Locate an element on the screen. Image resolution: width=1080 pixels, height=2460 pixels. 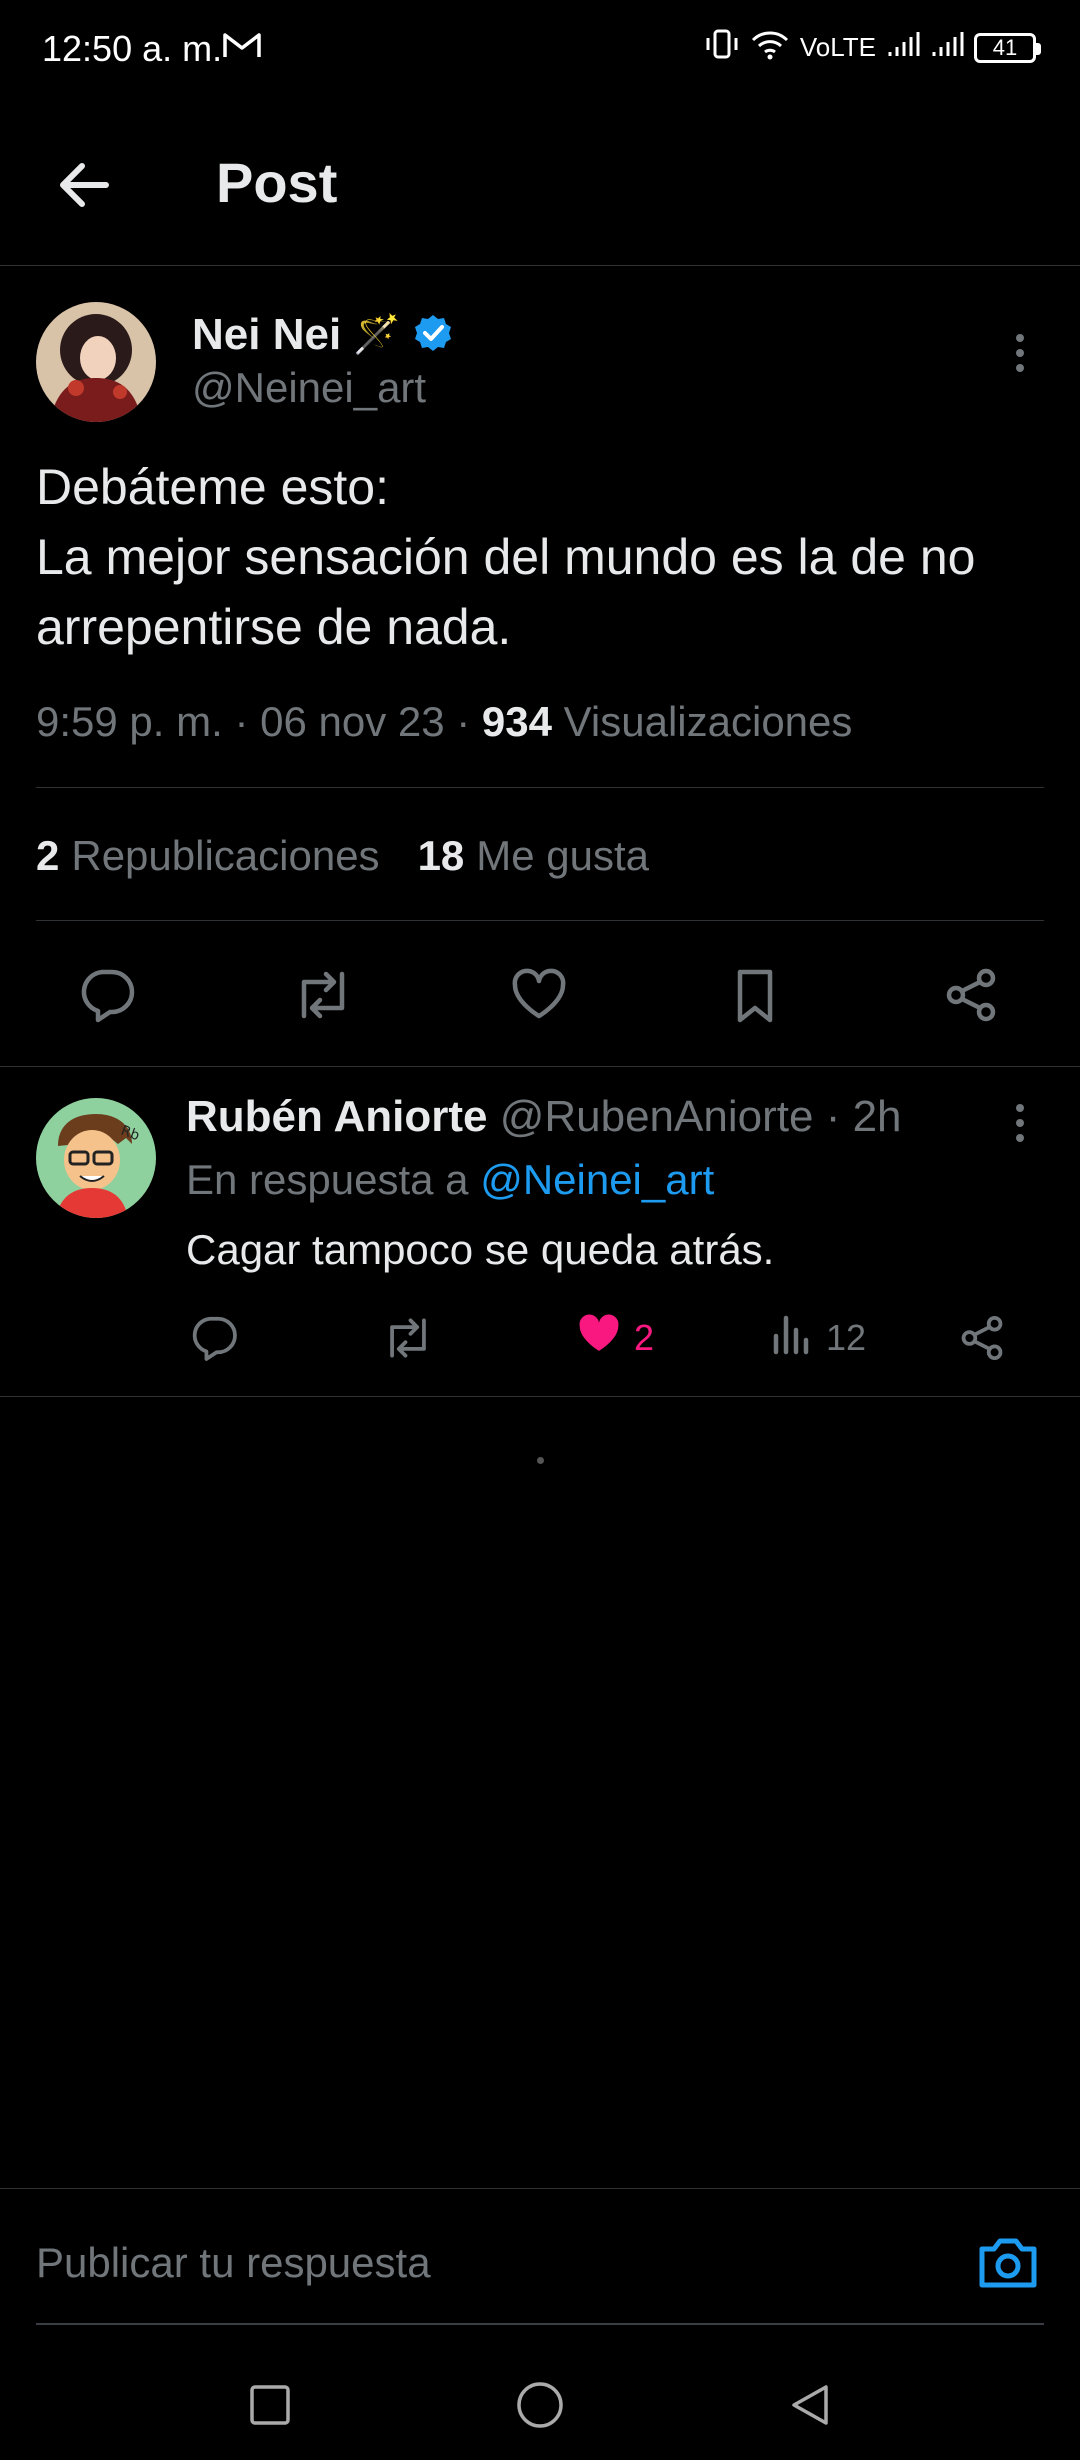
reposts-label: Republicaciones is located at coordinates (225, 855).